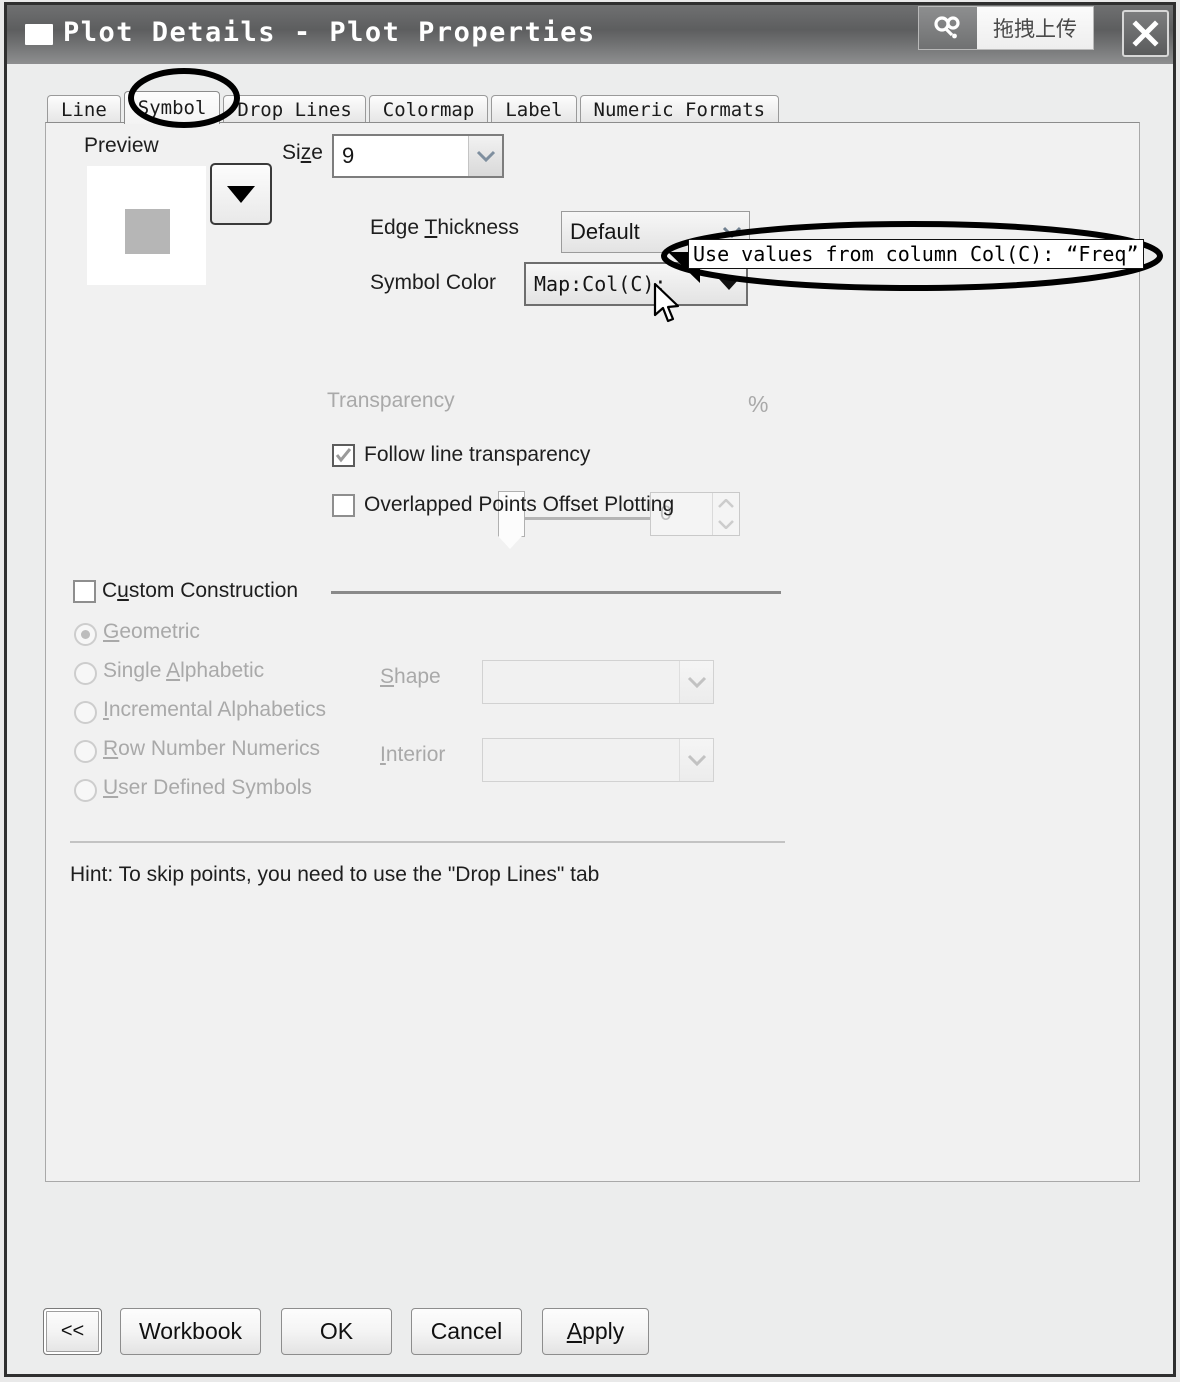 This screenshot has height=1382, width=1180. I want to click on radio-user-defined-accel: U, so click(111, 787).